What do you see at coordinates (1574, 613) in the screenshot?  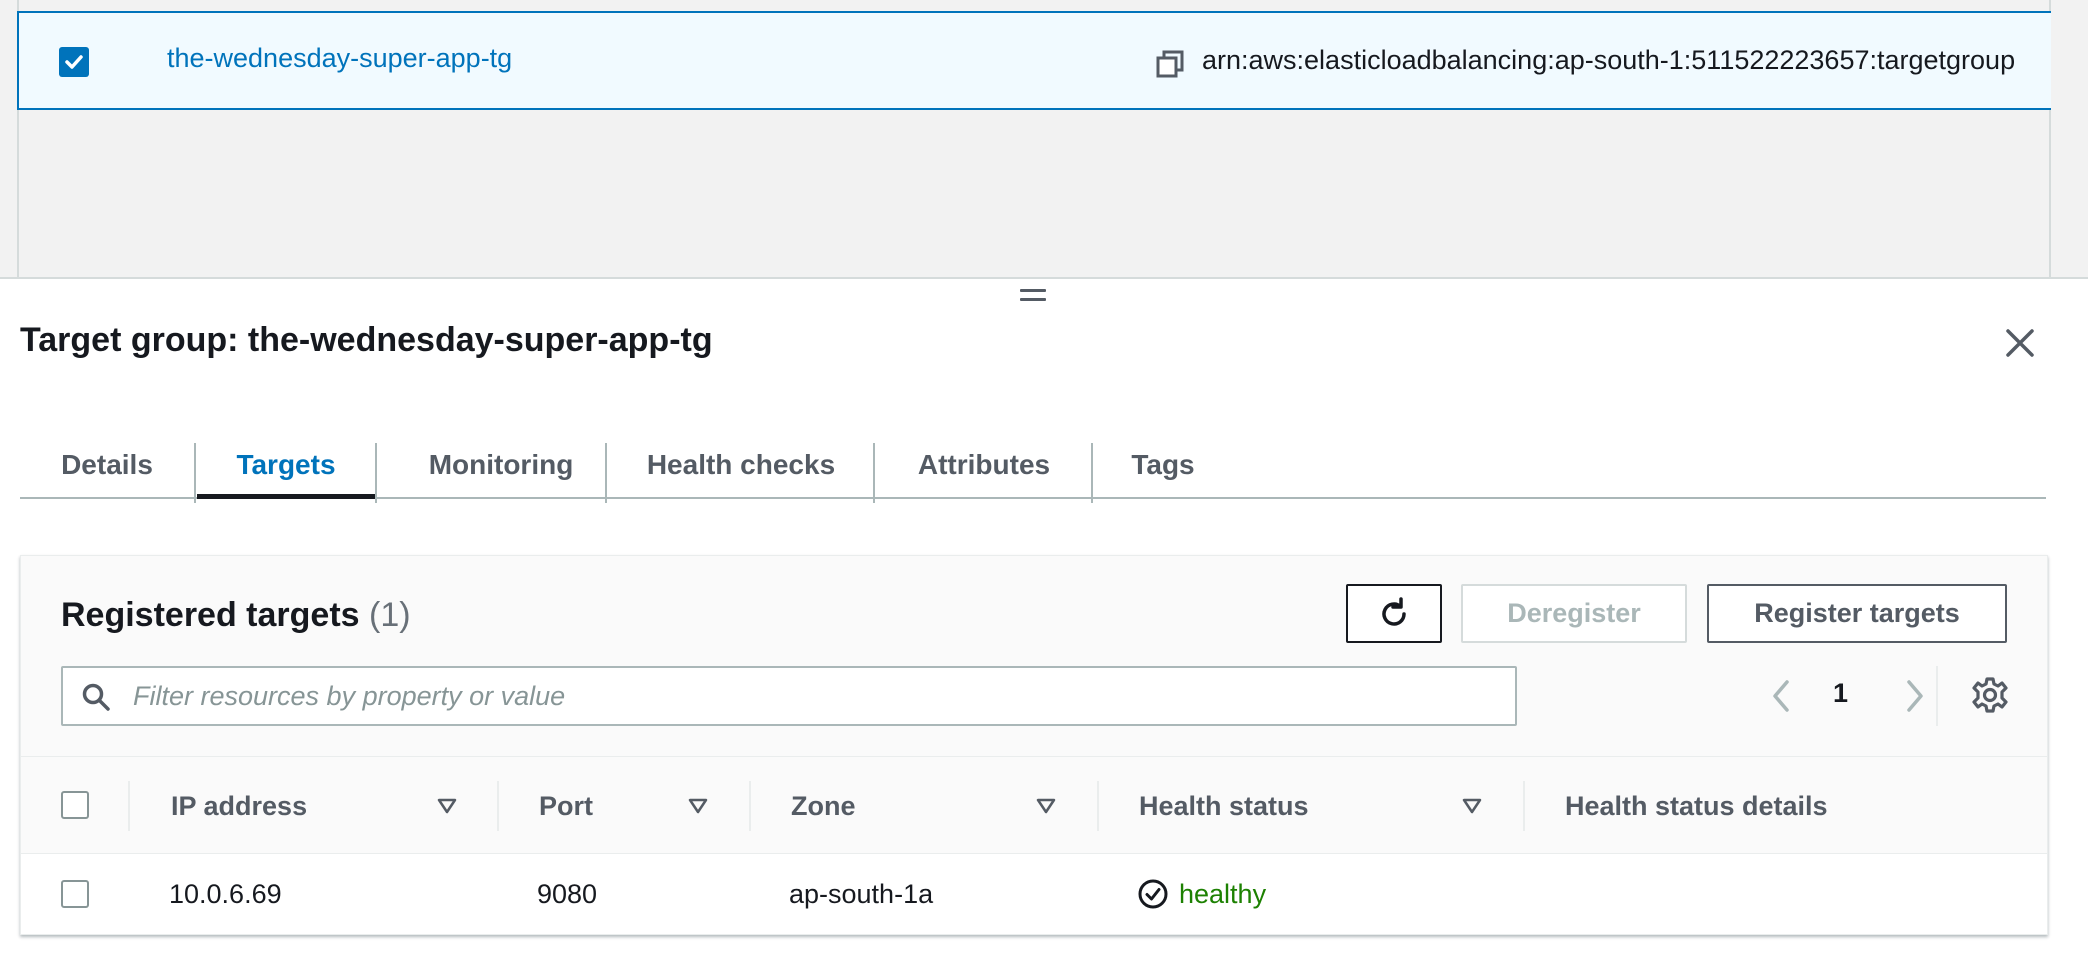 I see `deregister-button: Deregister` at bounding box center [1574, 613].